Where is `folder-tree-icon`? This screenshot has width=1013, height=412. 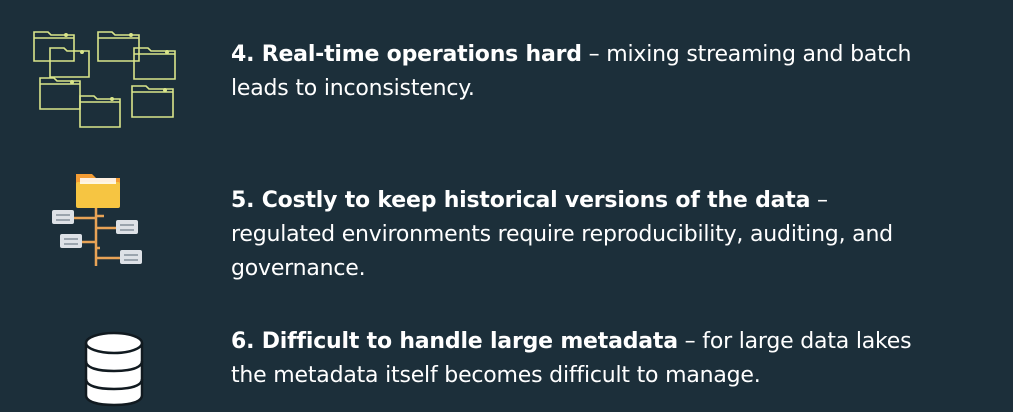
folder-tree-icon is located at coordinates (97, 220).